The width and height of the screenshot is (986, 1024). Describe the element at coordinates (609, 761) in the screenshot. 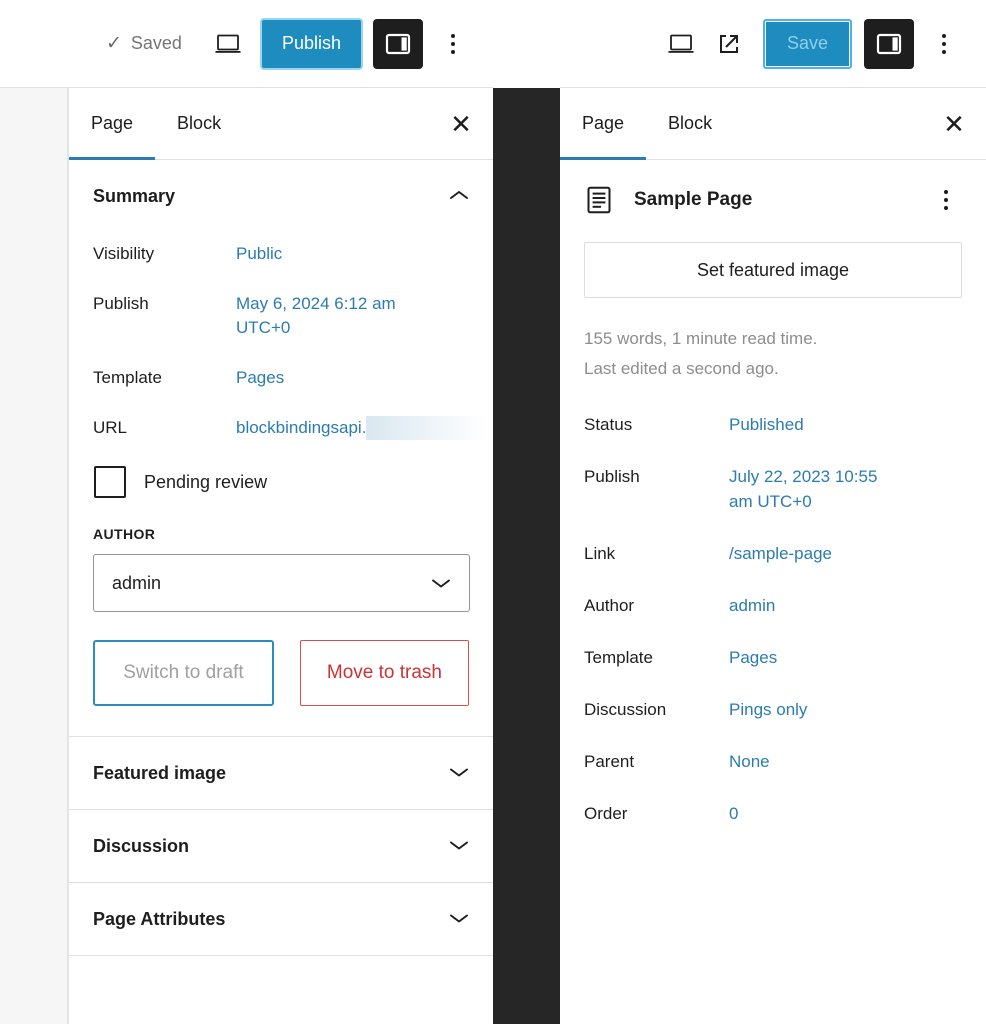

I see `parent-label: Parent` at that location.